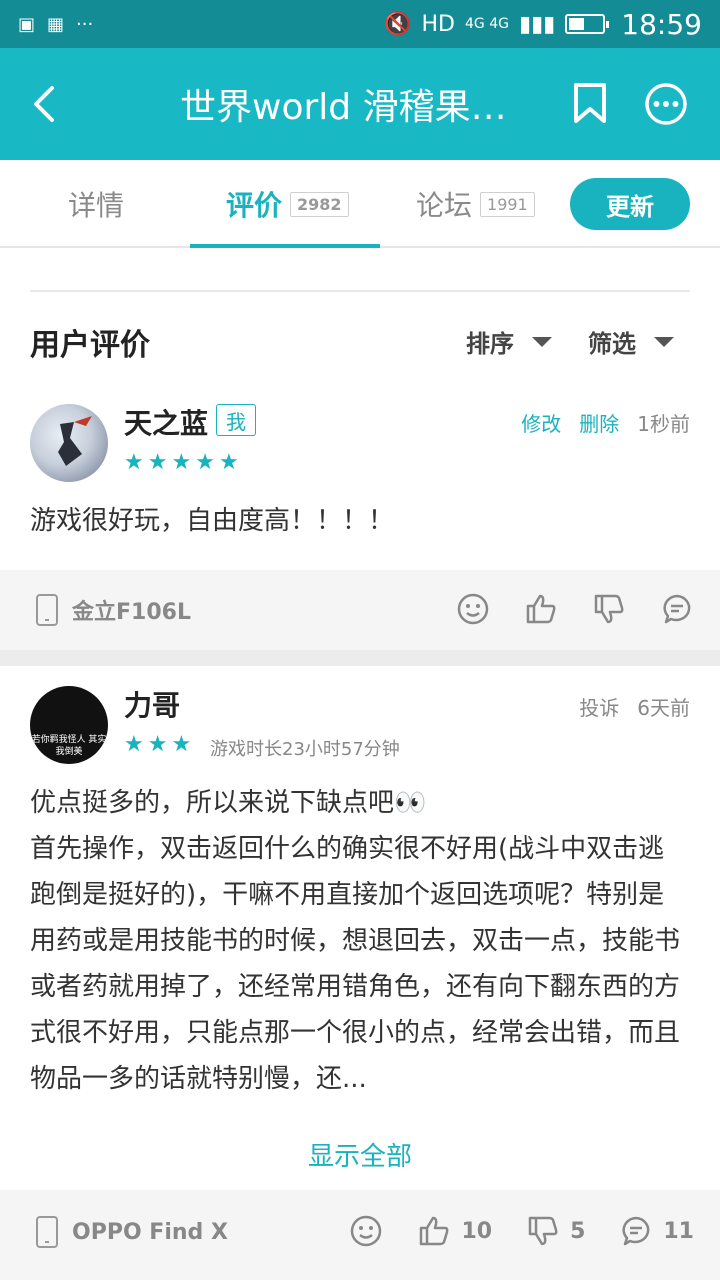 The image size is (720, 1280). I want to click on comment-count: 11, so click(678, 1231).